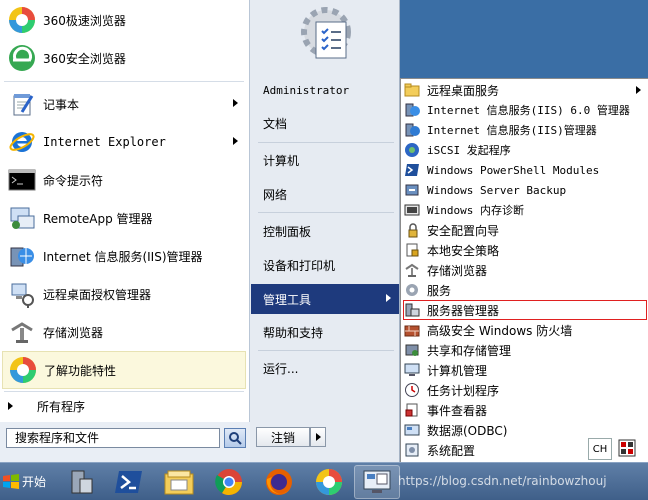  I want to click on start-label: 开始, so click(34, 482).